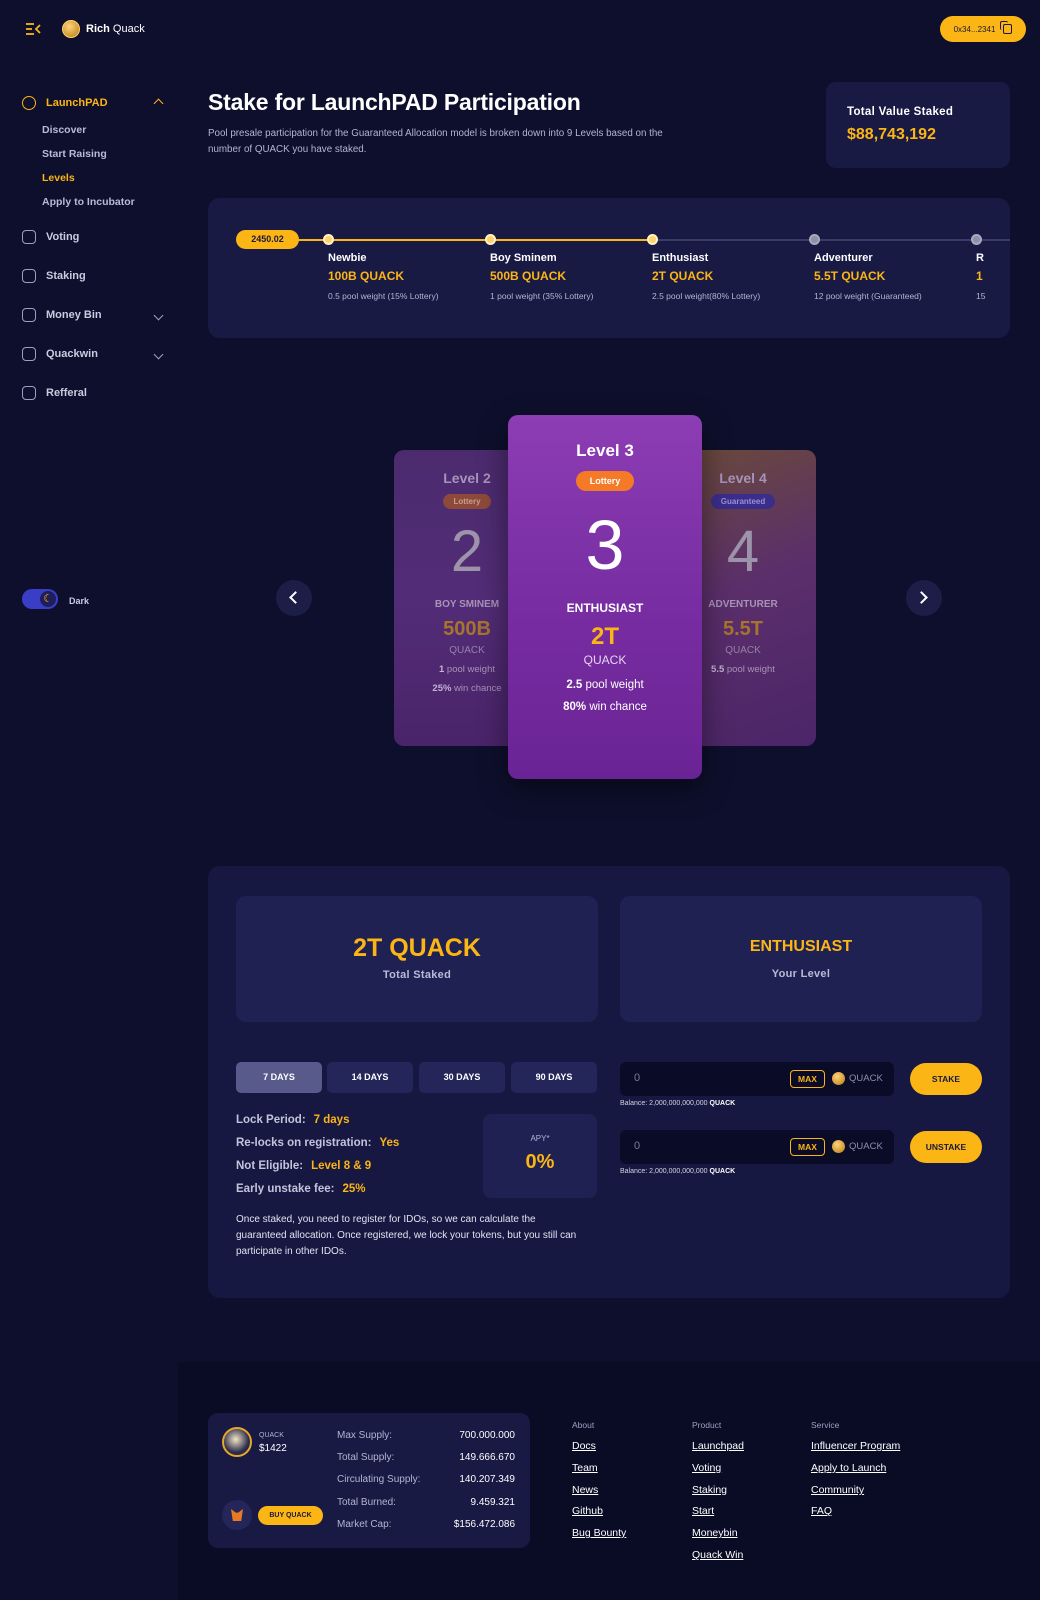 This screenshot has height=1600, width=1040. What do you see at coordinates (50, 237) in the screenshot?
I see `sidebar-item-voting: Voting` at bounding box center [50, 237].